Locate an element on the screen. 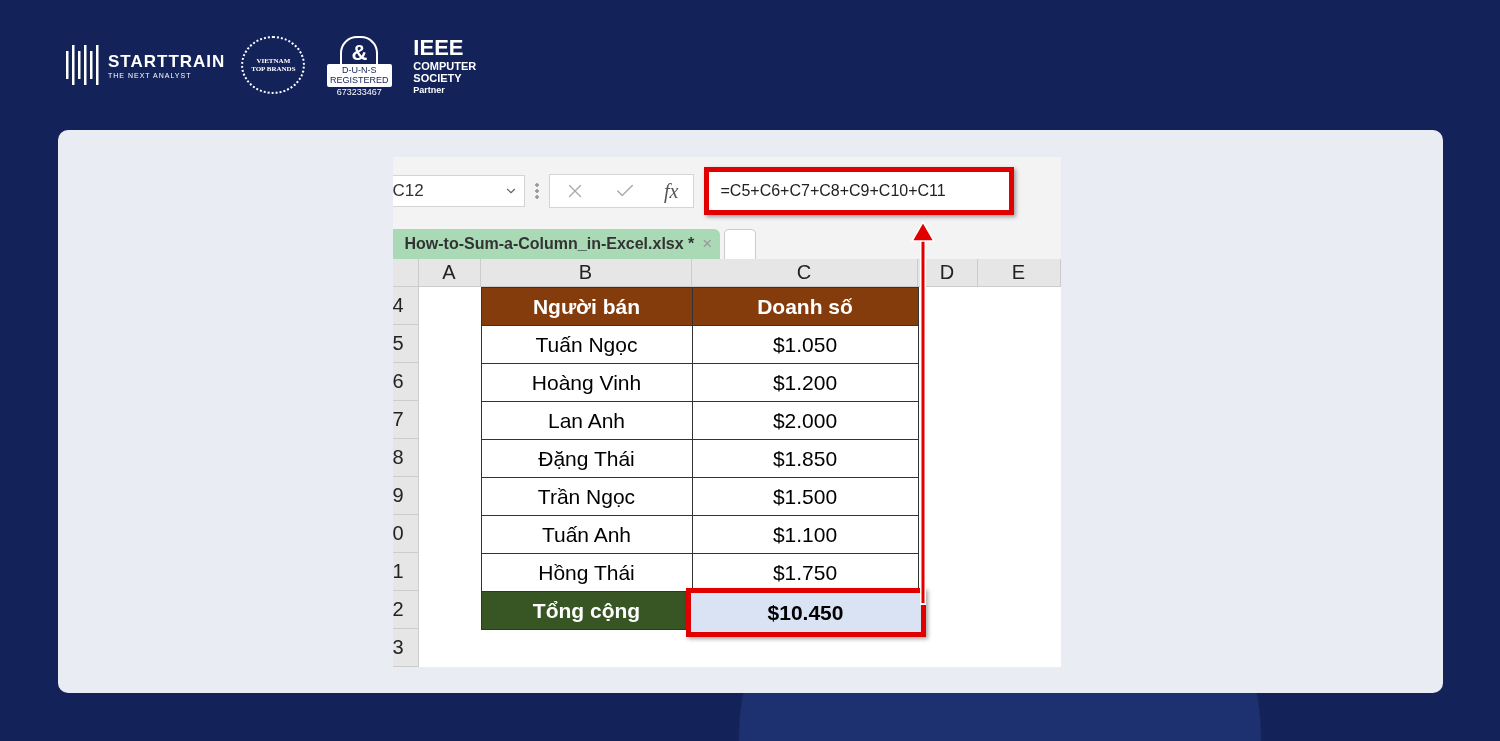 The width and height of the screenshot is (1500, 741). ieee-subtitle: SOCIETY is located at coordinates (438, 79).